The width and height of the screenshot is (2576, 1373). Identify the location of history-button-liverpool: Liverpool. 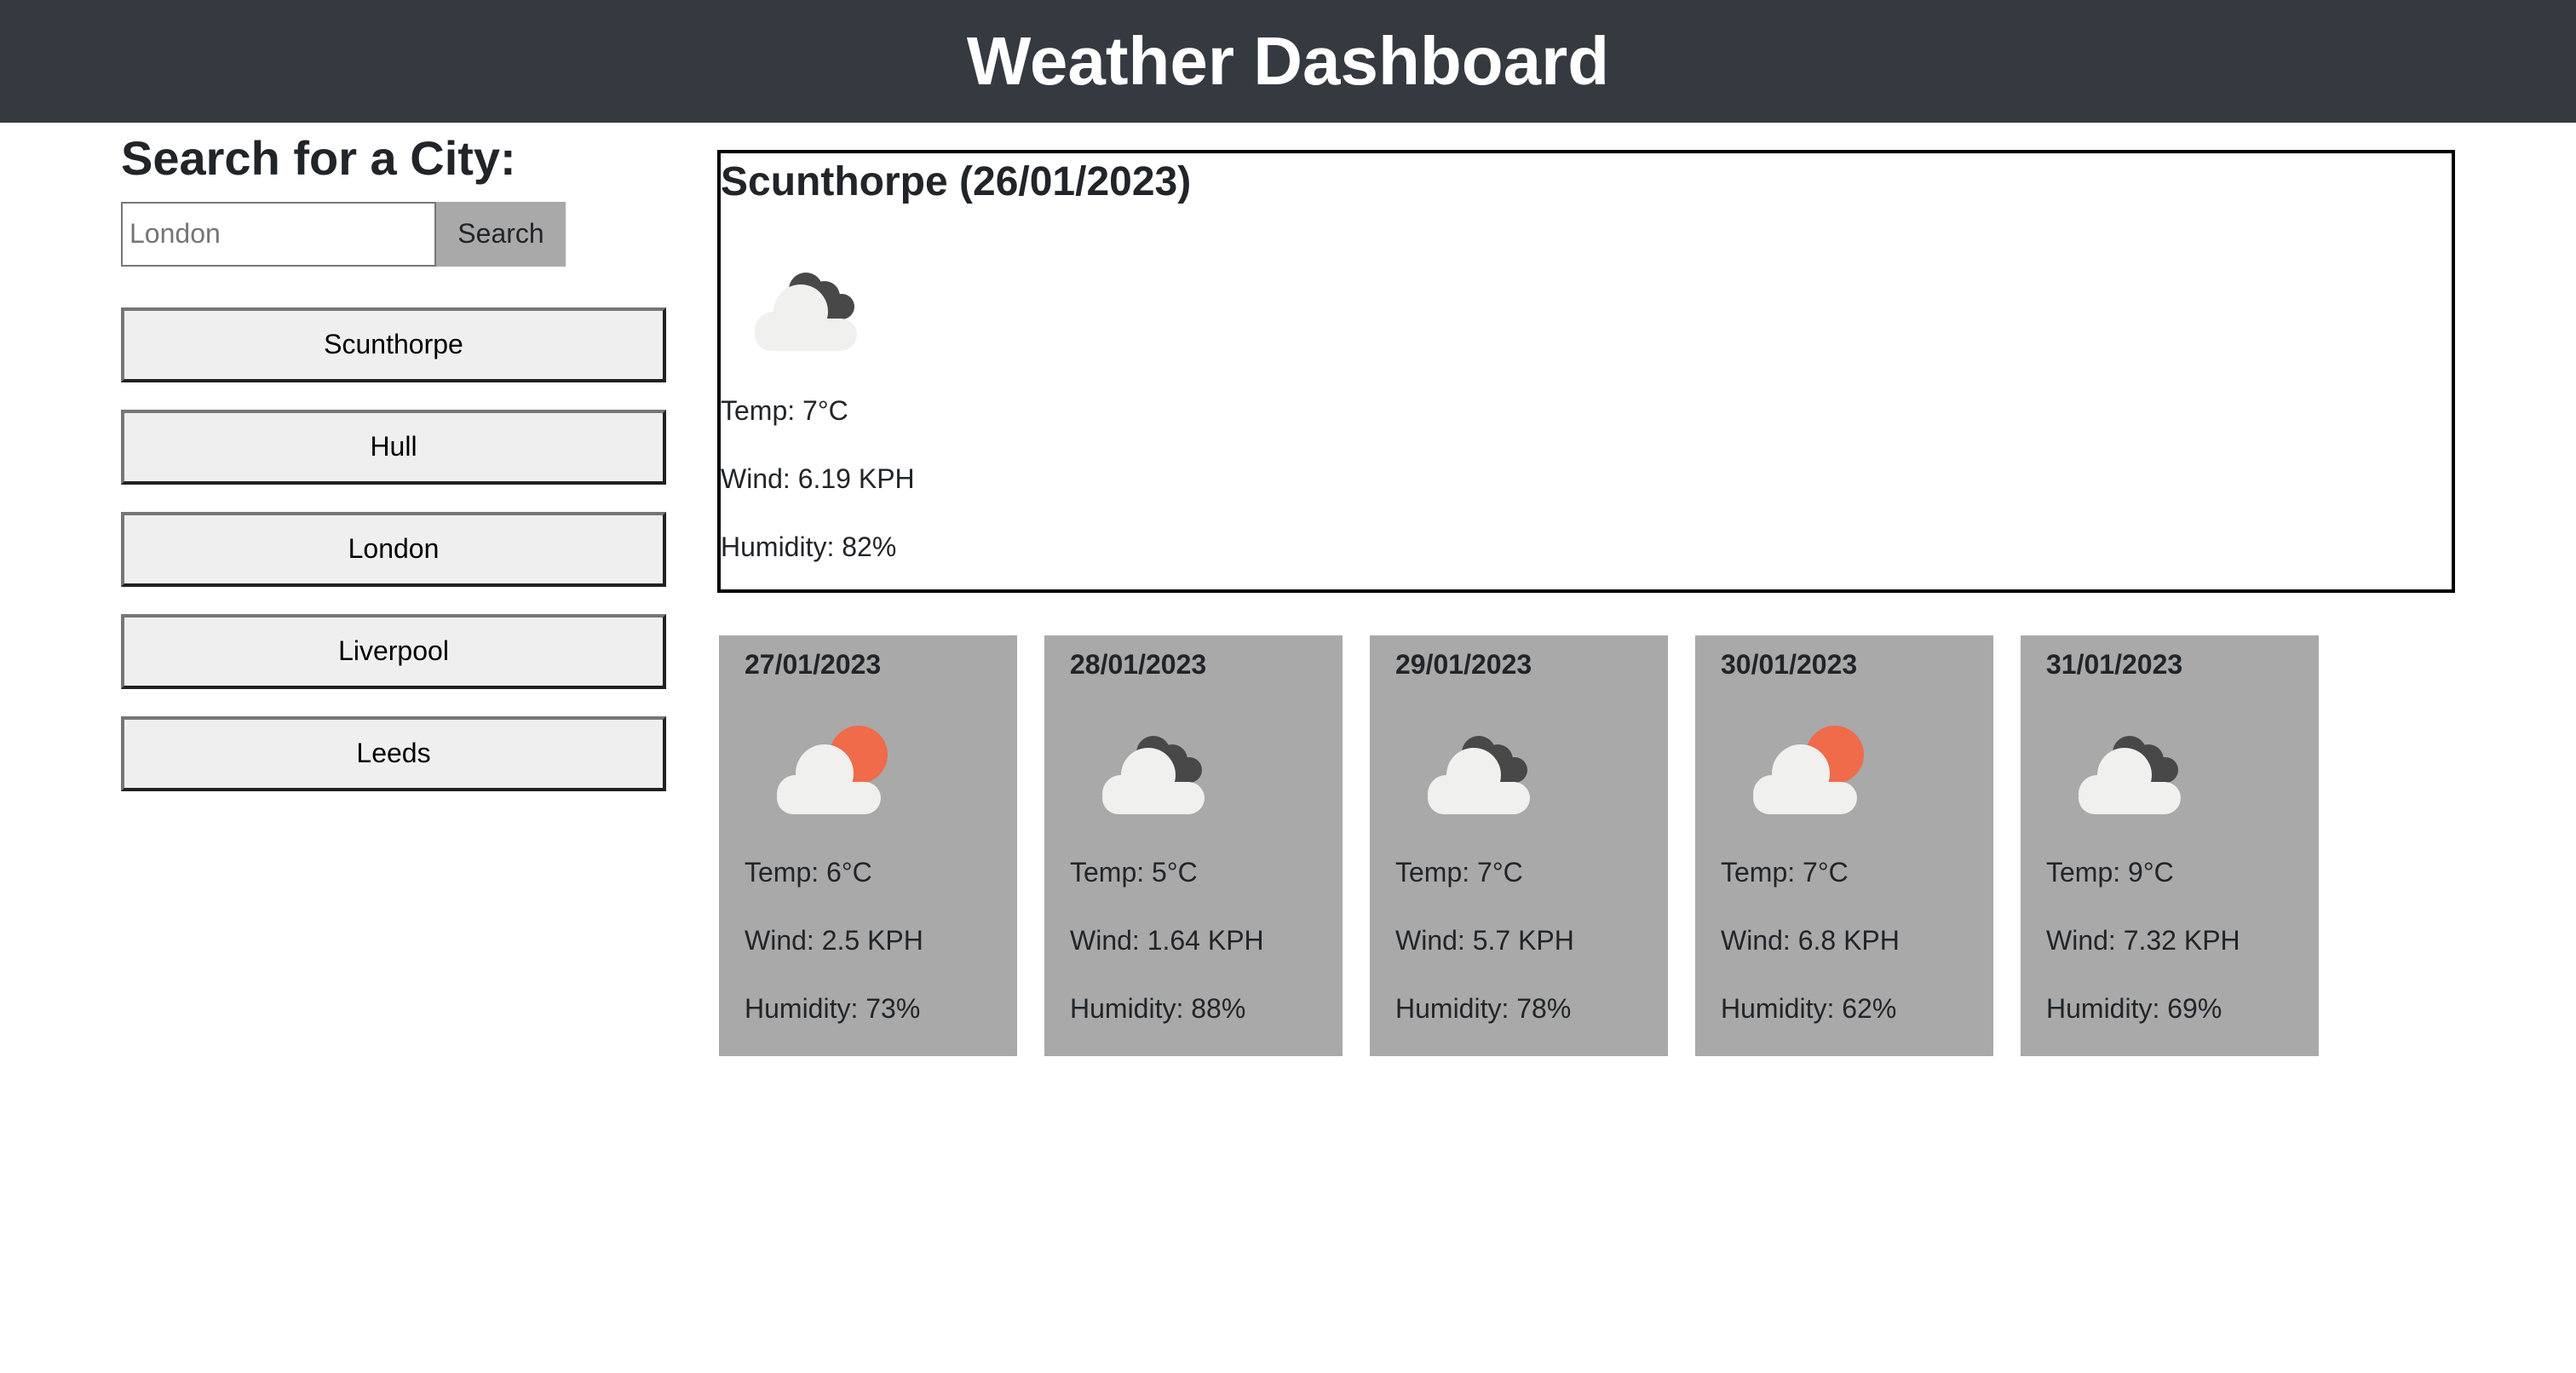
(394, 651).